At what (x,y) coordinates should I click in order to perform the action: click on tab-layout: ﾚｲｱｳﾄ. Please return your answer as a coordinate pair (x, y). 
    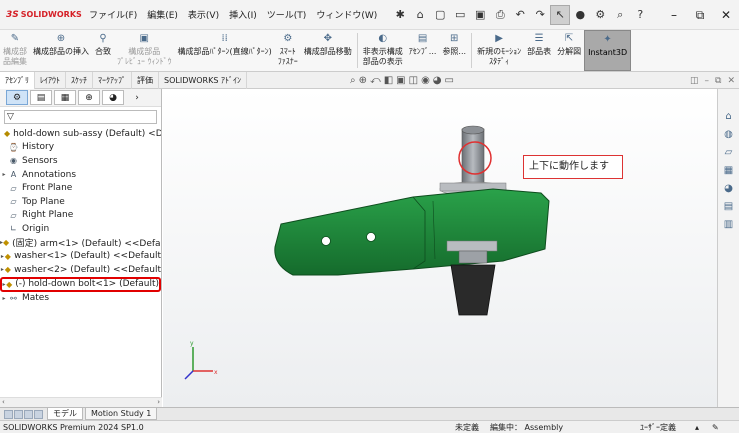
    Looking at the image, I should click on (50, 80).